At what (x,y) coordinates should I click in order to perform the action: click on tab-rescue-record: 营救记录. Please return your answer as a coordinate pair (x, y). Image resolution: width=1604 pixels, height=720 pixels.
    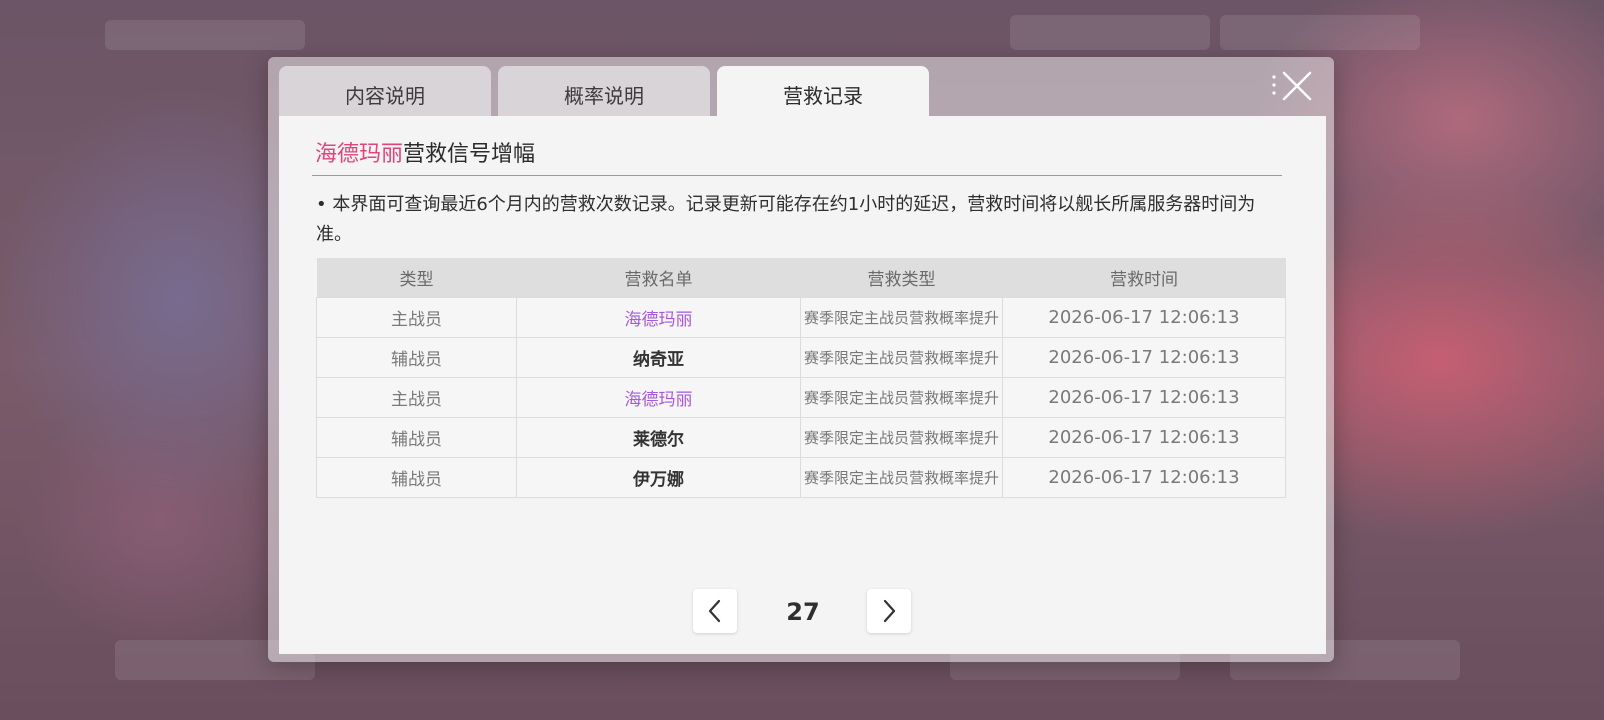
    Looking at the image, I should click on (823, 94).